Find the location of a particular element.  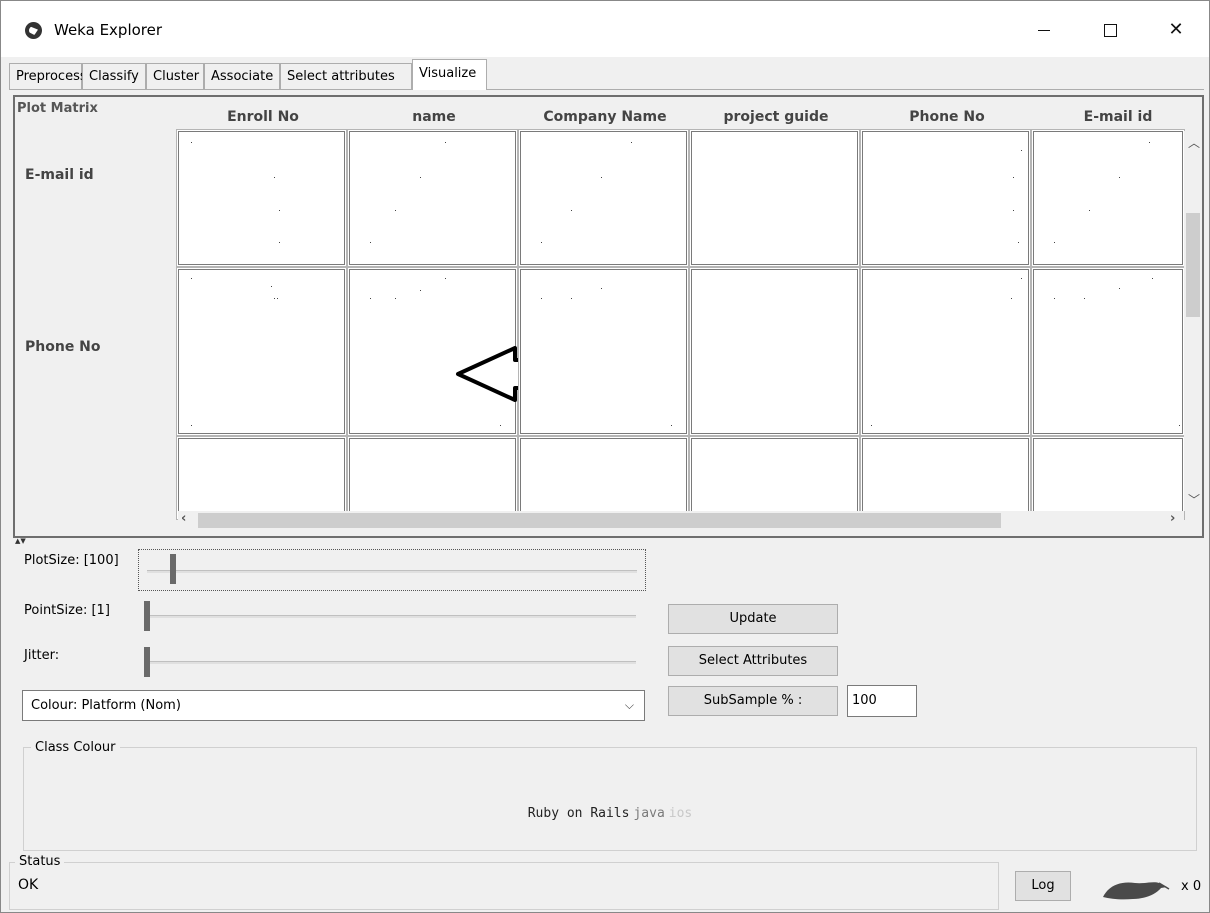

plotsize-slider-track is located at coordinates (392, 571).